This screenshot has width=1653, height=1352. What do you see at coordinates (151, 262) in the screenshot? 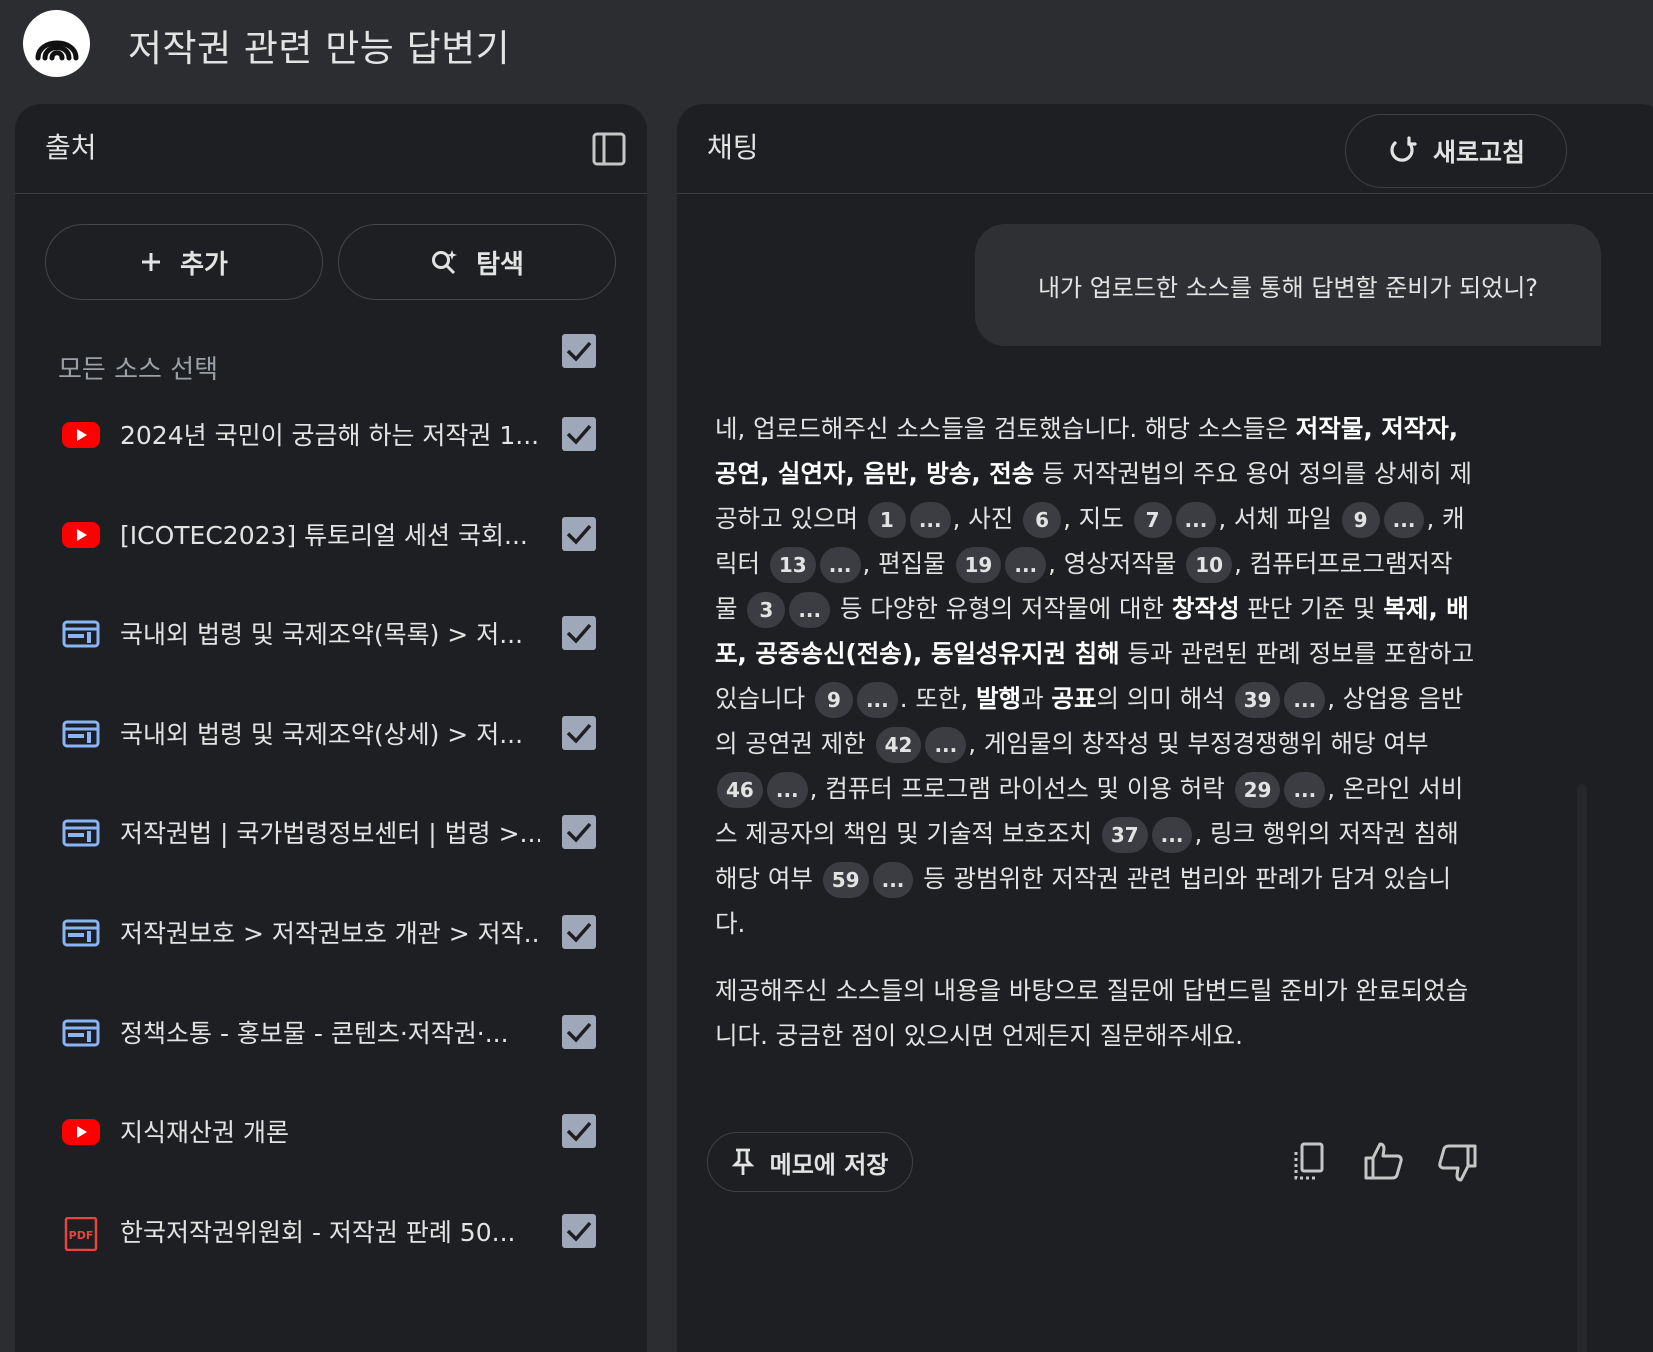
I see `plus-icon` at bounding box center [151, 262].